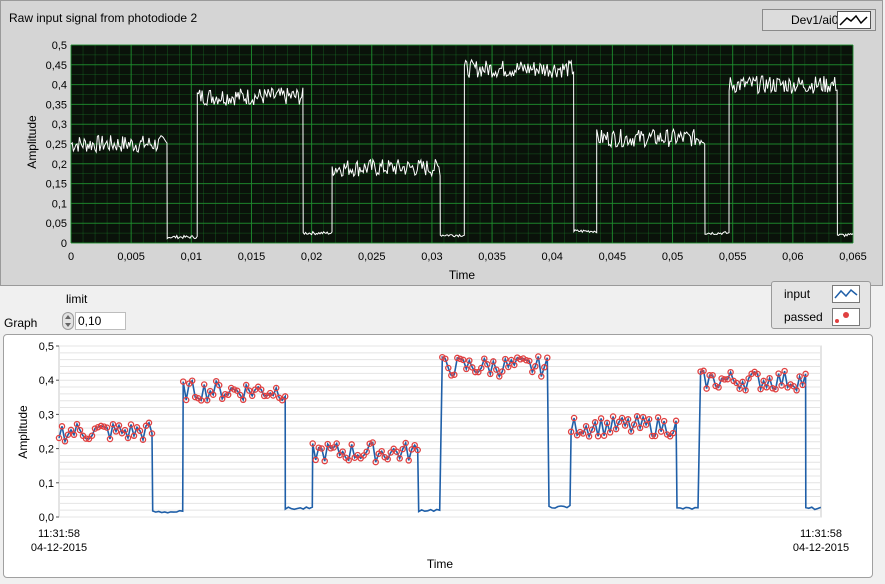 The image size is (885, 584). Describe the element at coordinates (46, 450) in the screenshot. I see `y-tick-label: 0,2` at that location.